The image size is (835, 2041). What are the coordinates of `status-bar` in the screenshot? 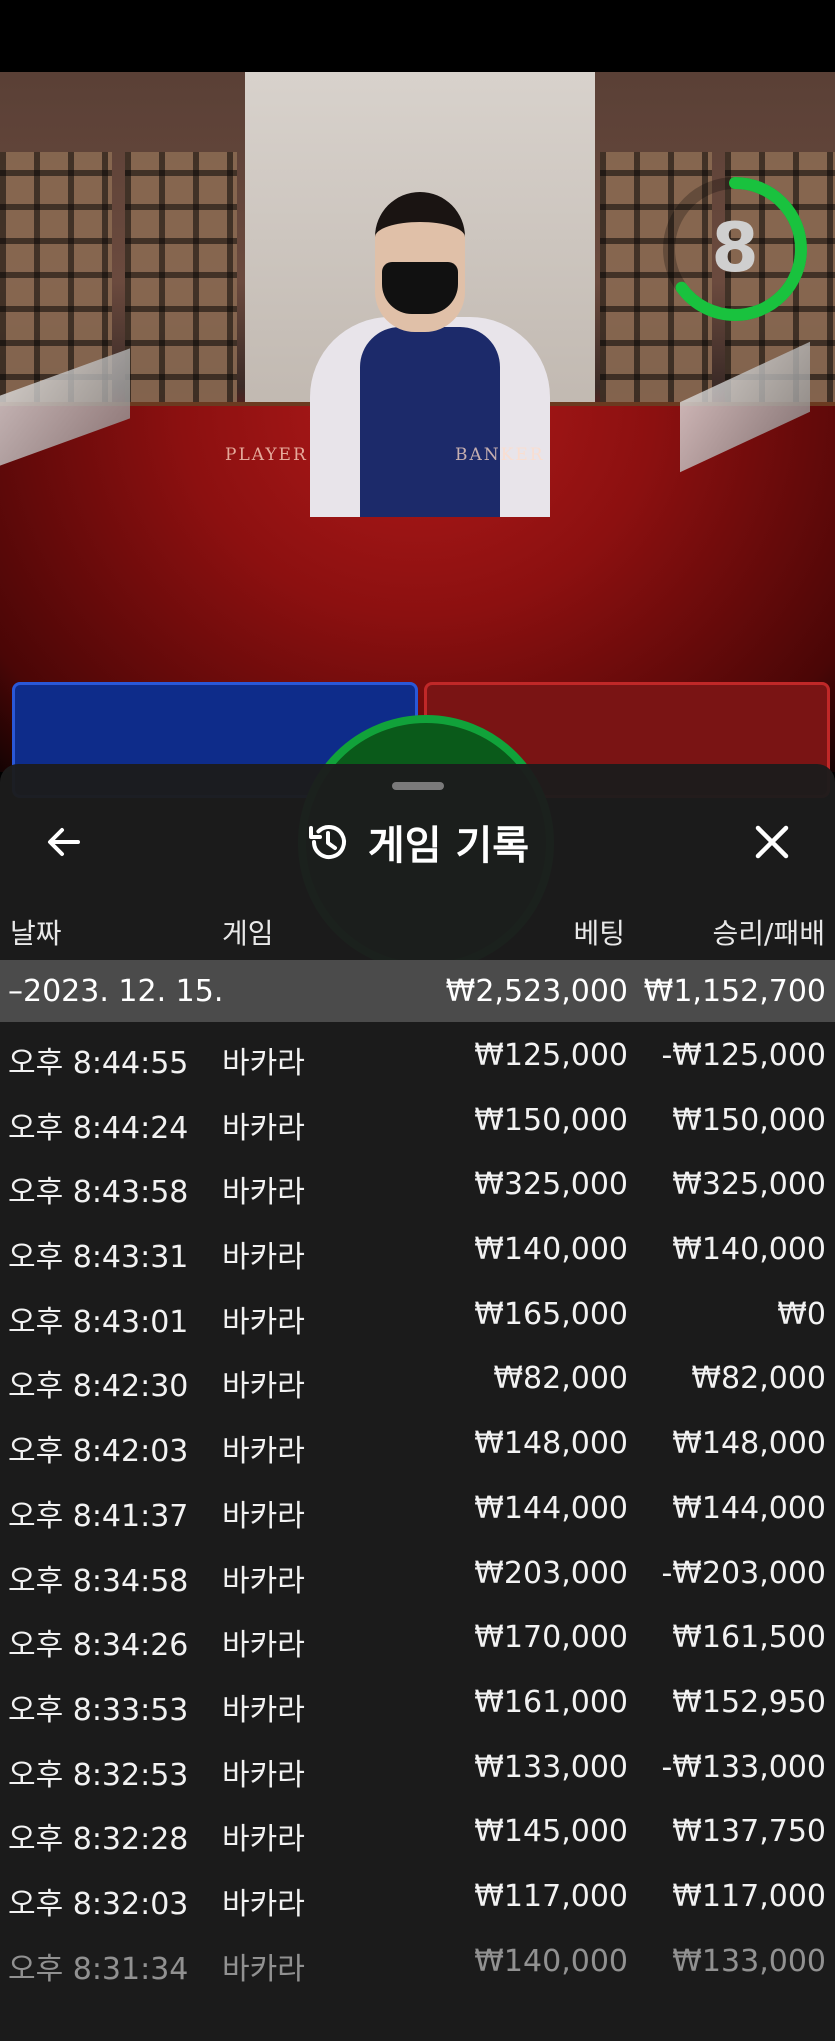 It's located at (417, 36).